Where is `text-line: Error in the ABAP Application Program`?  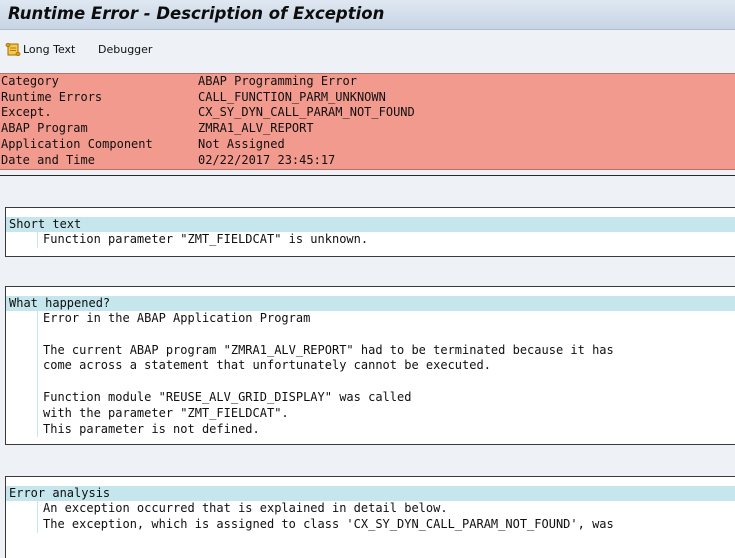
text-line: Error in the ABAP Application Program is located at coordinates (177, 318).